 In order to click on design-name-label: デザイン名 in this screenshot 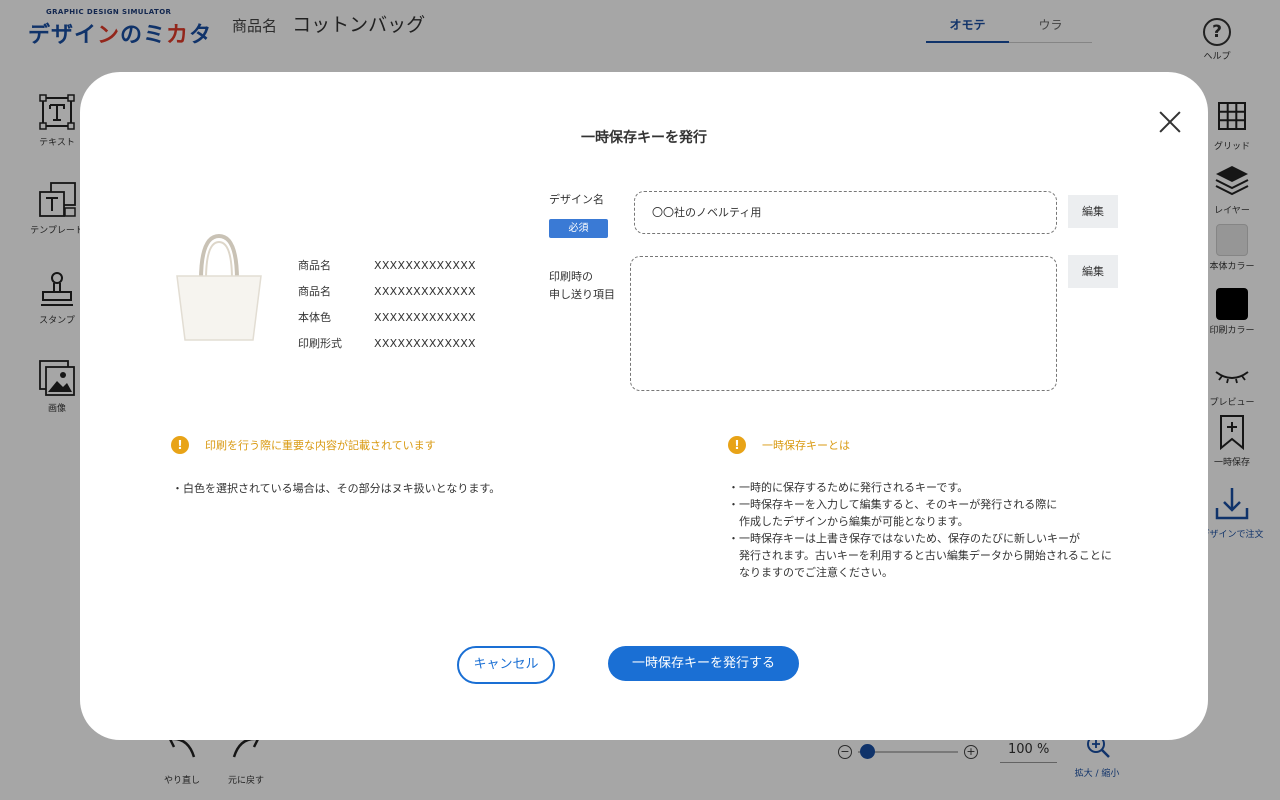, I will do `click(576, 199)`.